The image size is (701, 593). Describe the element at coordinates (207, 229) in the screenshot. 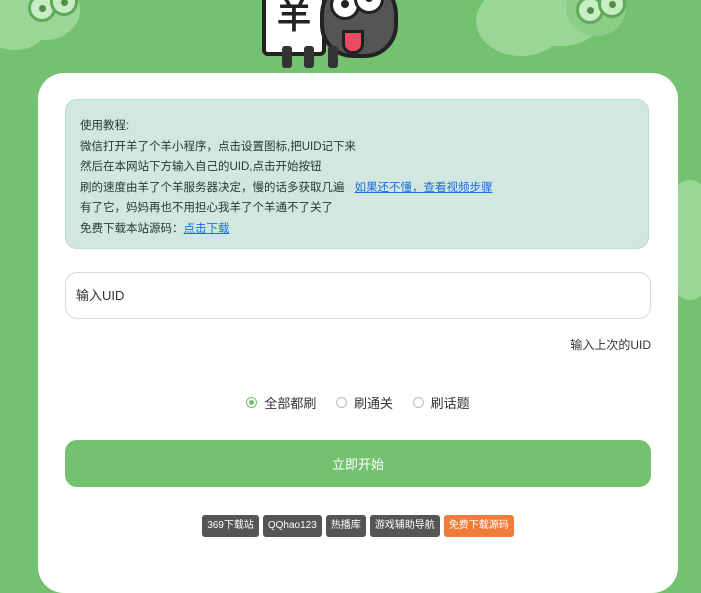

I see `download-source-link: 点击下载` at that location.